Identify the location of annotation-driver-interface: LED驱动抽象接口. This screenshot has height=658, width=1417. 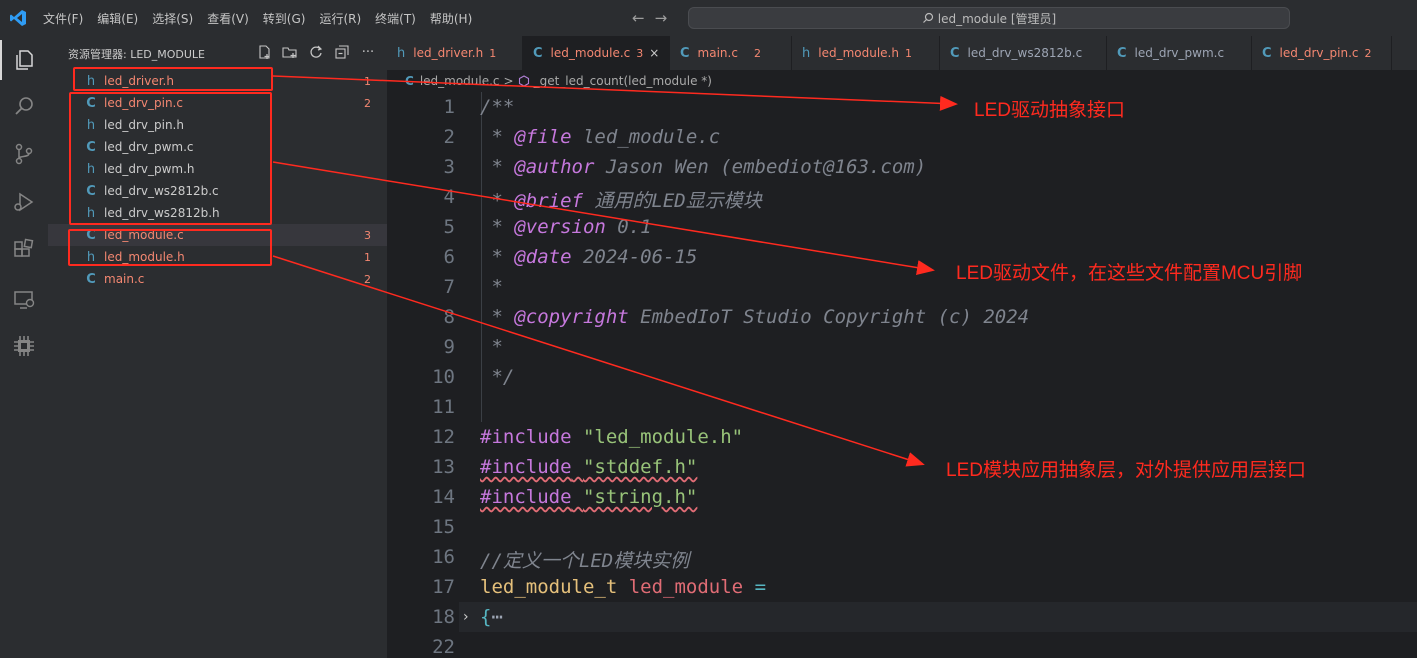
(1049, 110).